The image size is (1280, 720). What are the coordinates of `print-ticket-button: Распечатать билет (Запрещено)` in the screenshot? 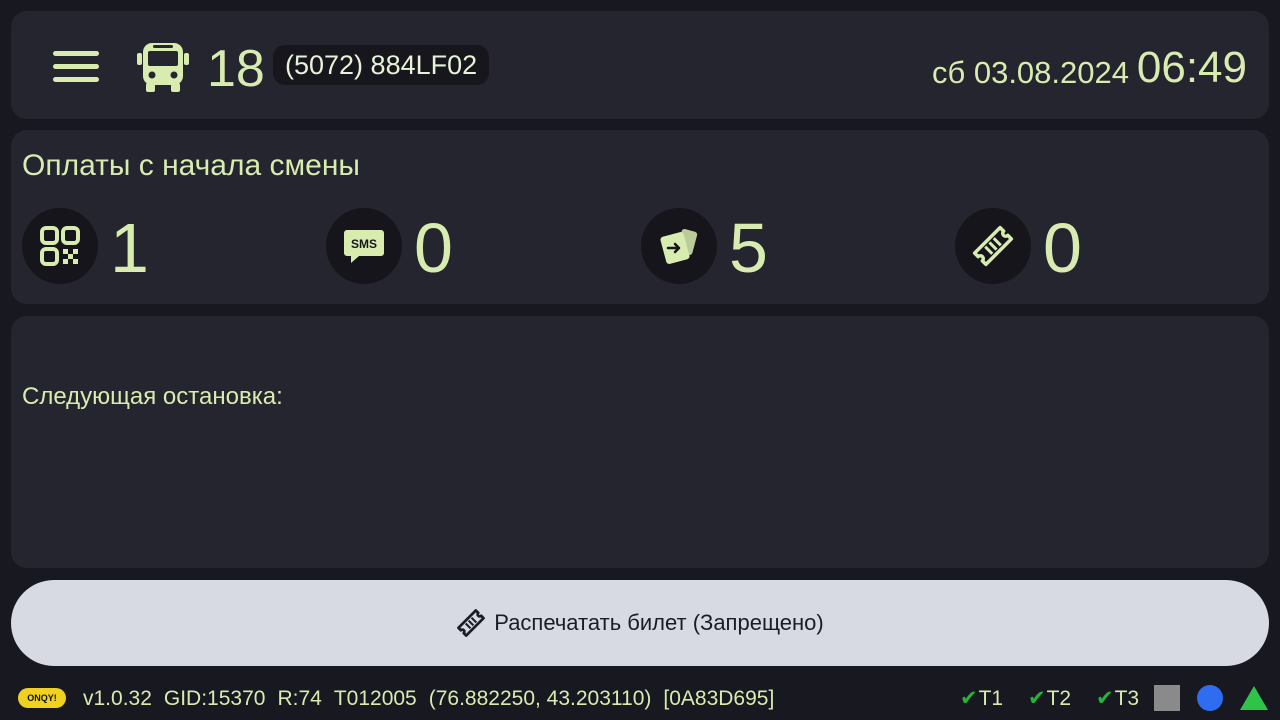 It's located at (640, 623).